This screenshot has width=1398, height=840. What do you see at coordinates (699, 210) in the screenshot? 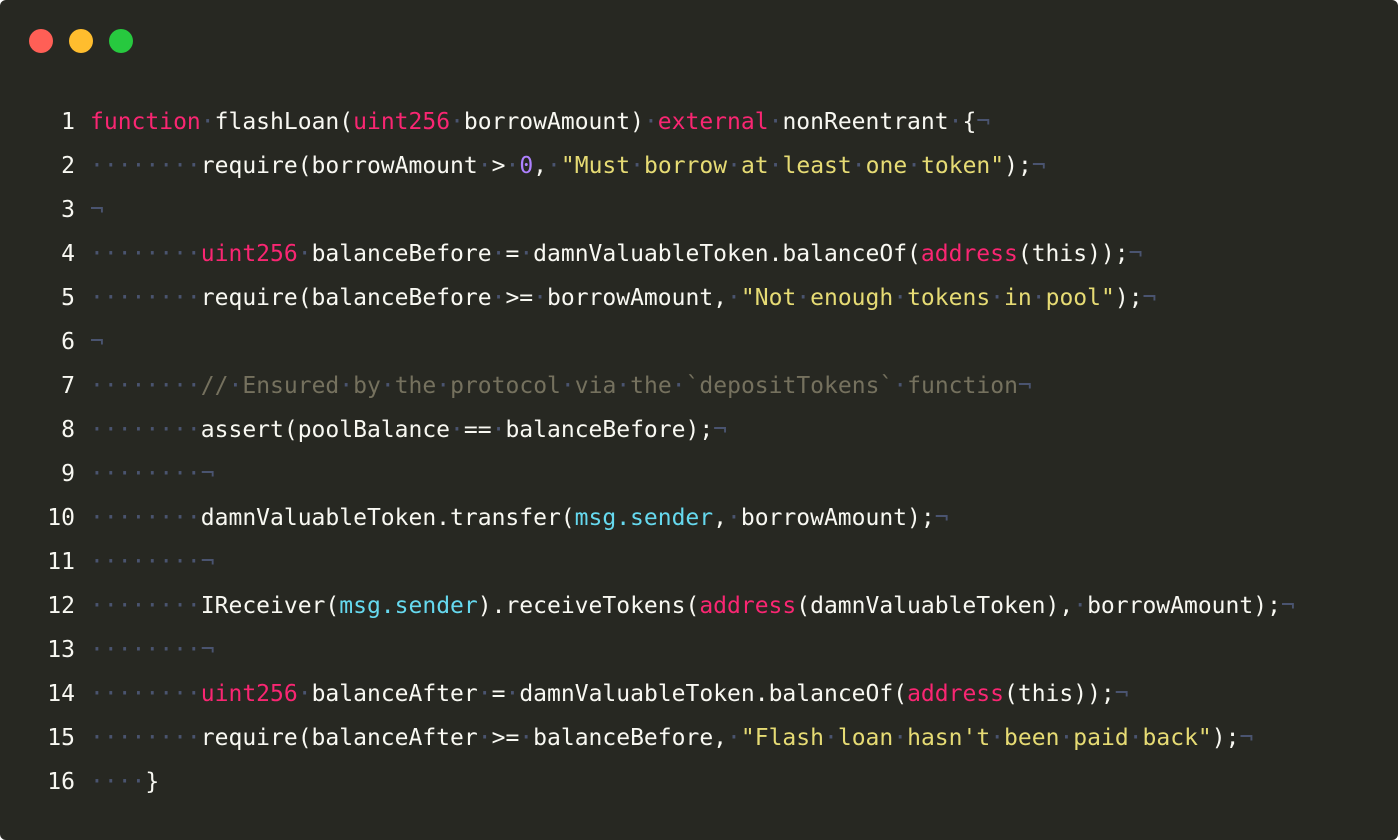
I see `code-line: 3 ¬` at bounding box center [699, 210].